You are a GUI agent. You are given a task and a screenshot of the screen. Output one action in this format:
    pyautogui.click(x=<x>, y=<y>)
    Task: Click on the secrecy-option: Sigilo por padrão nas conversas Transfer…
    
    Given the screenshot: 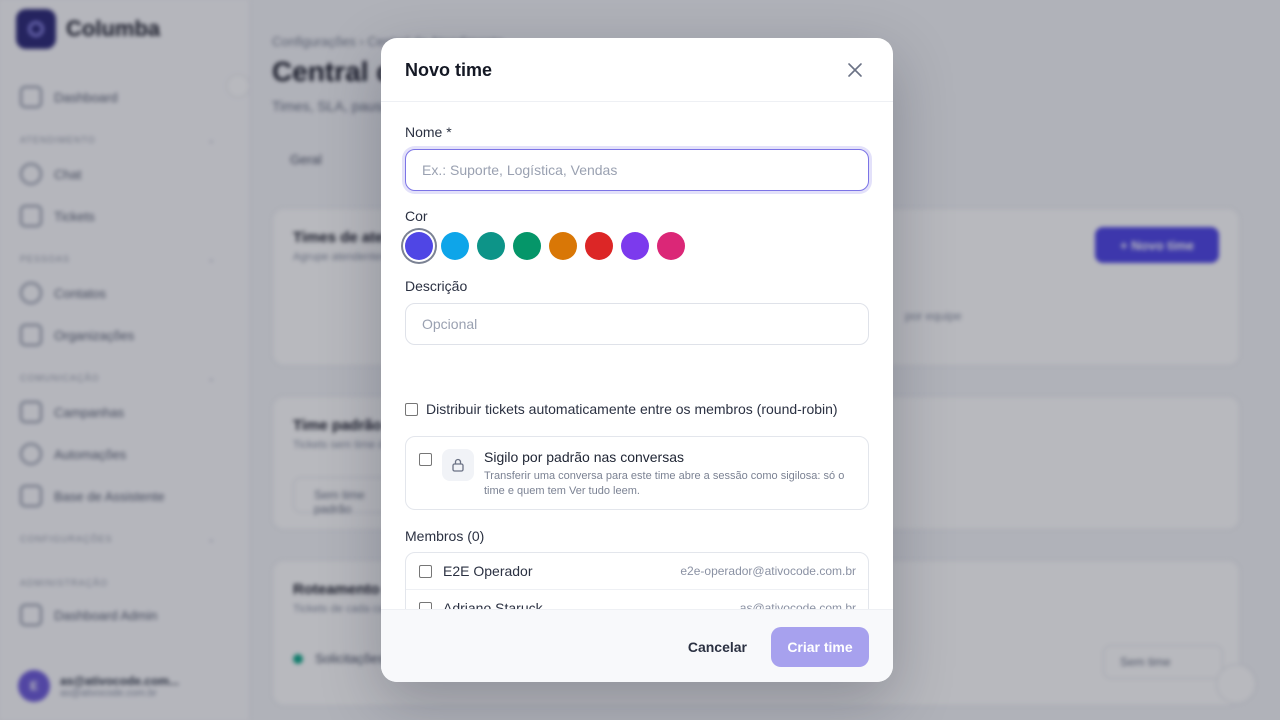 What is the action you would take?
    pyautogui.click(x=637, y=473)
    